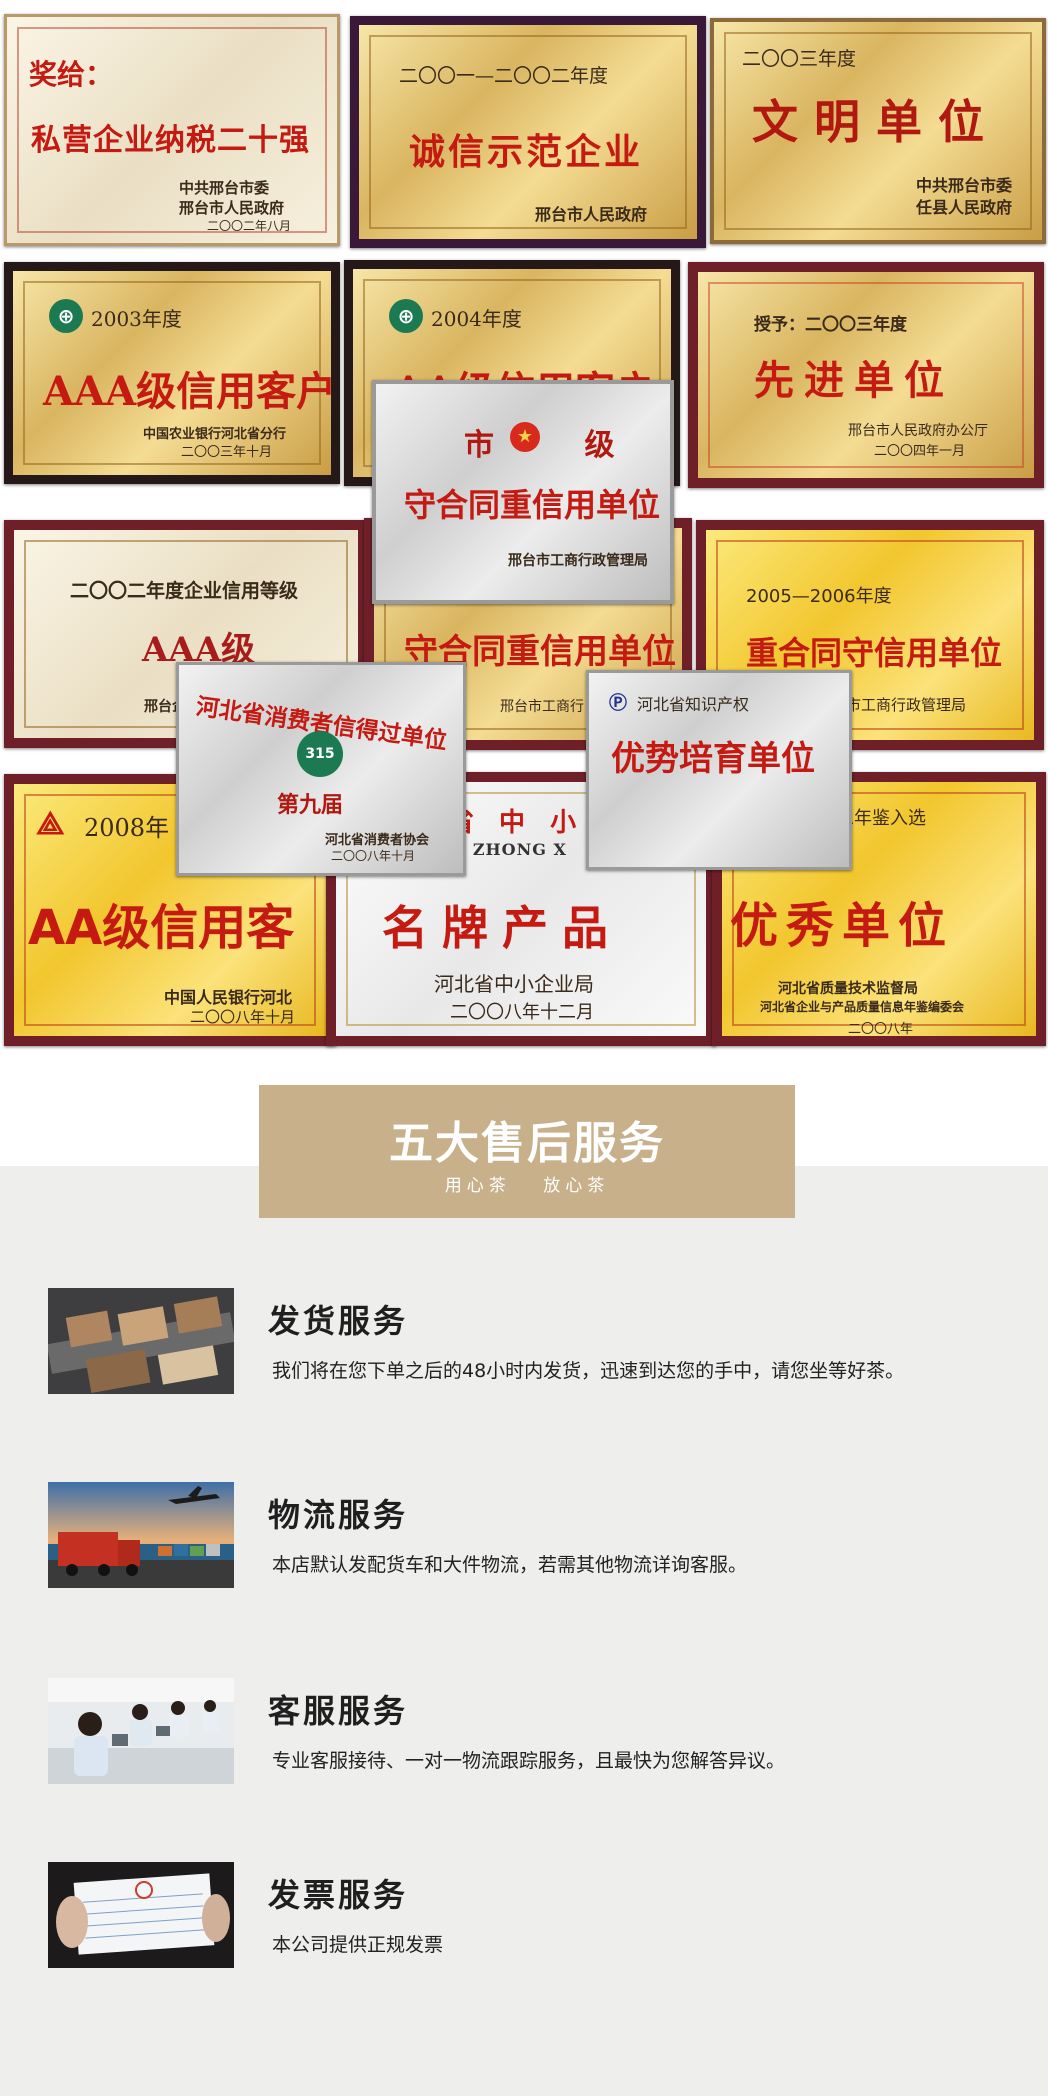 The height and width of the screenshot is (2096, 1048). Describe the element at coordinates (141, 1535) in the screenshot. I see `logistics-photo` at that location.